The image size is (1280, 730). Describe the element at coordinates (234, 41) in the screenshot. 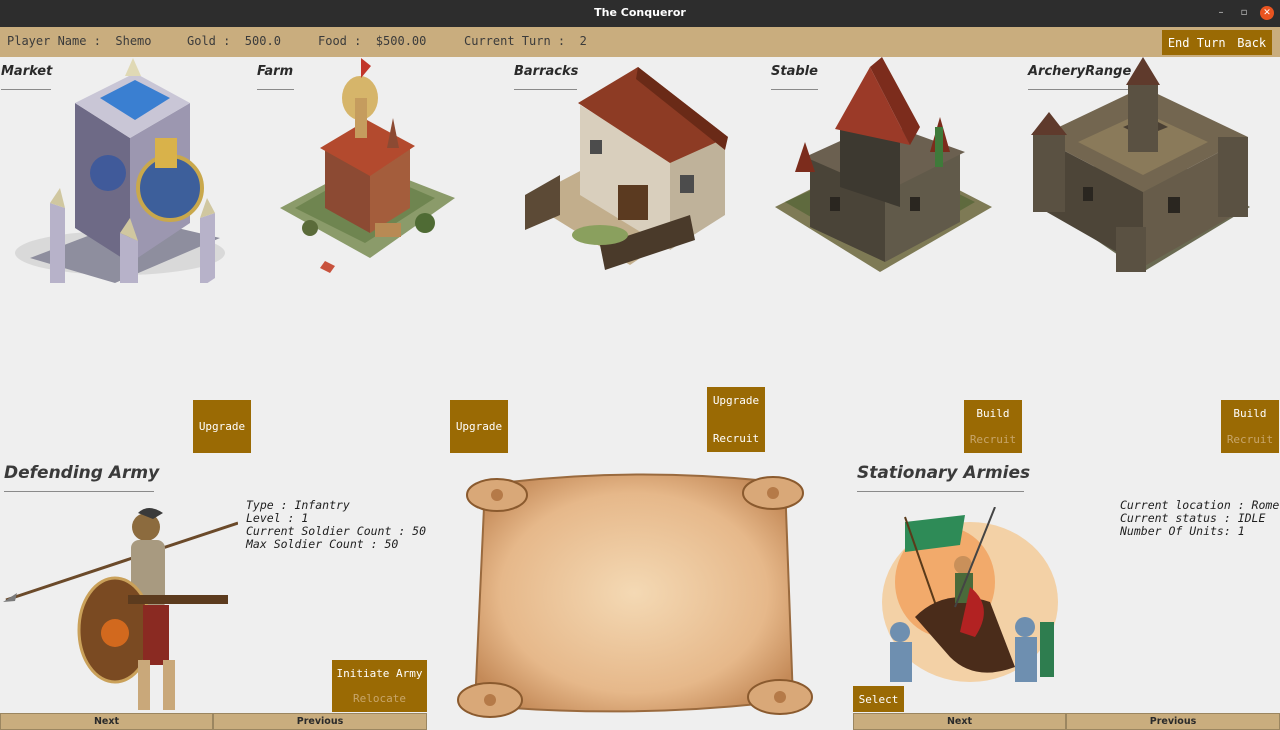

I see `gold-label: Gold : 500.0` at that location.